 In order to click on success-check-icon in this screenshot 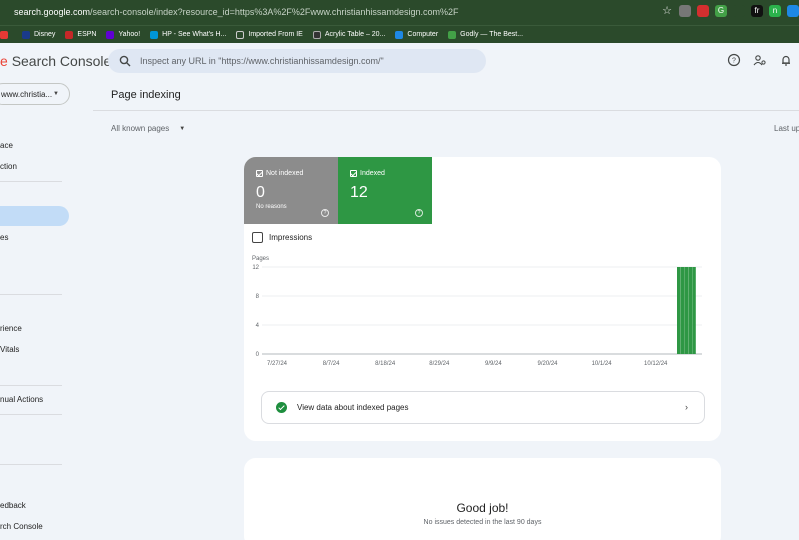, I will do `click(281, 407)`.